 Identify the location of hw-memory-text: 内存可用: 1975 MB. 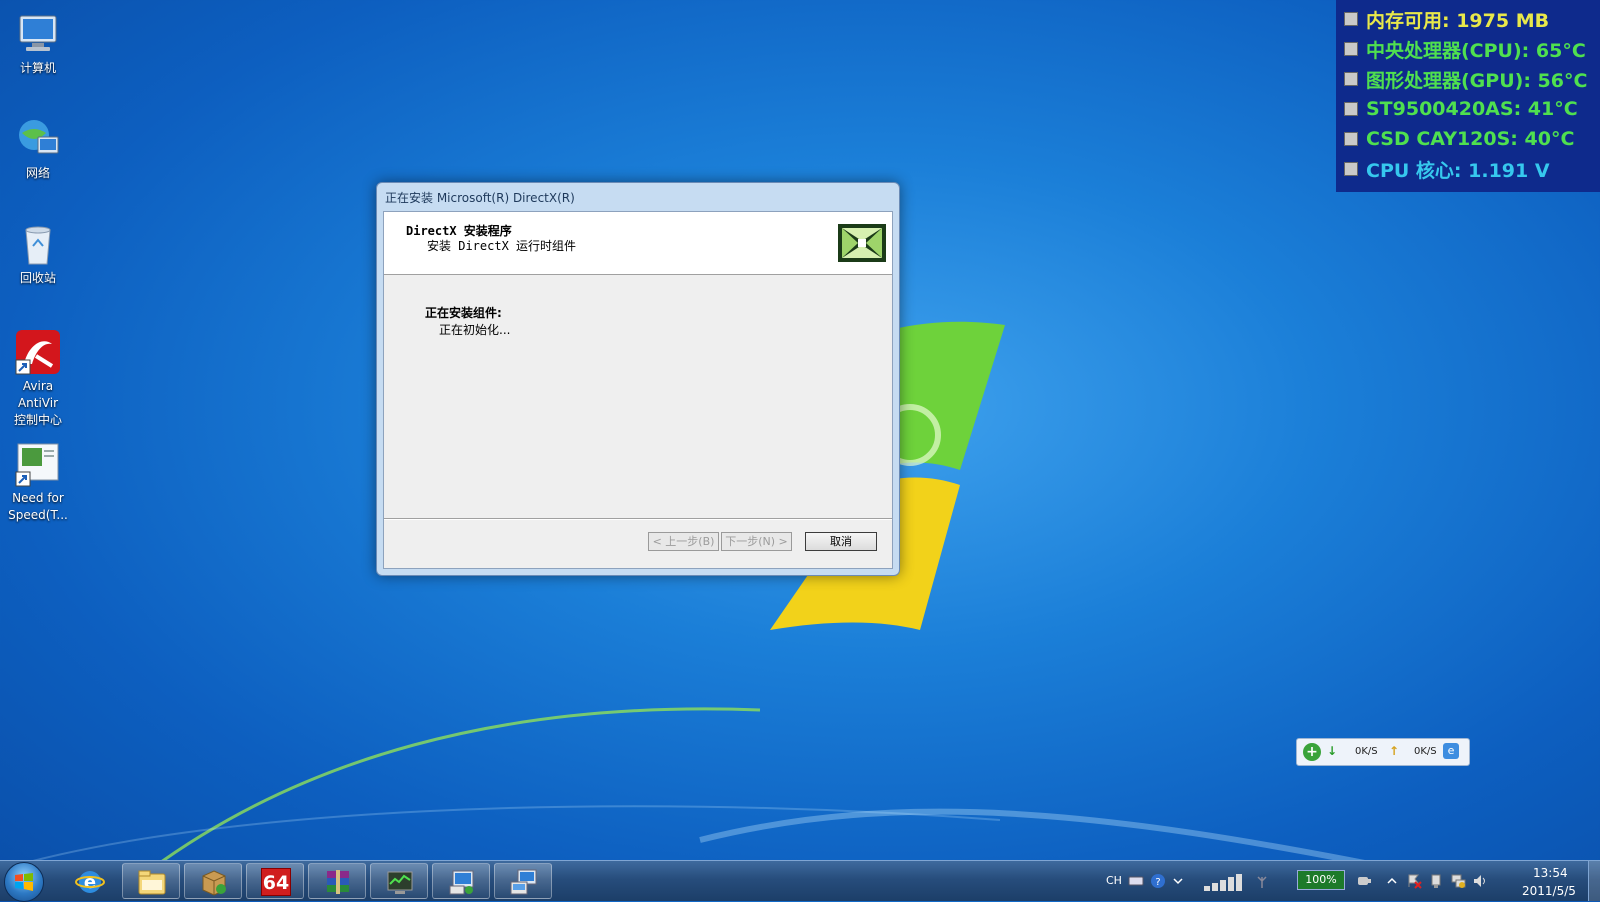
(1458, 20).